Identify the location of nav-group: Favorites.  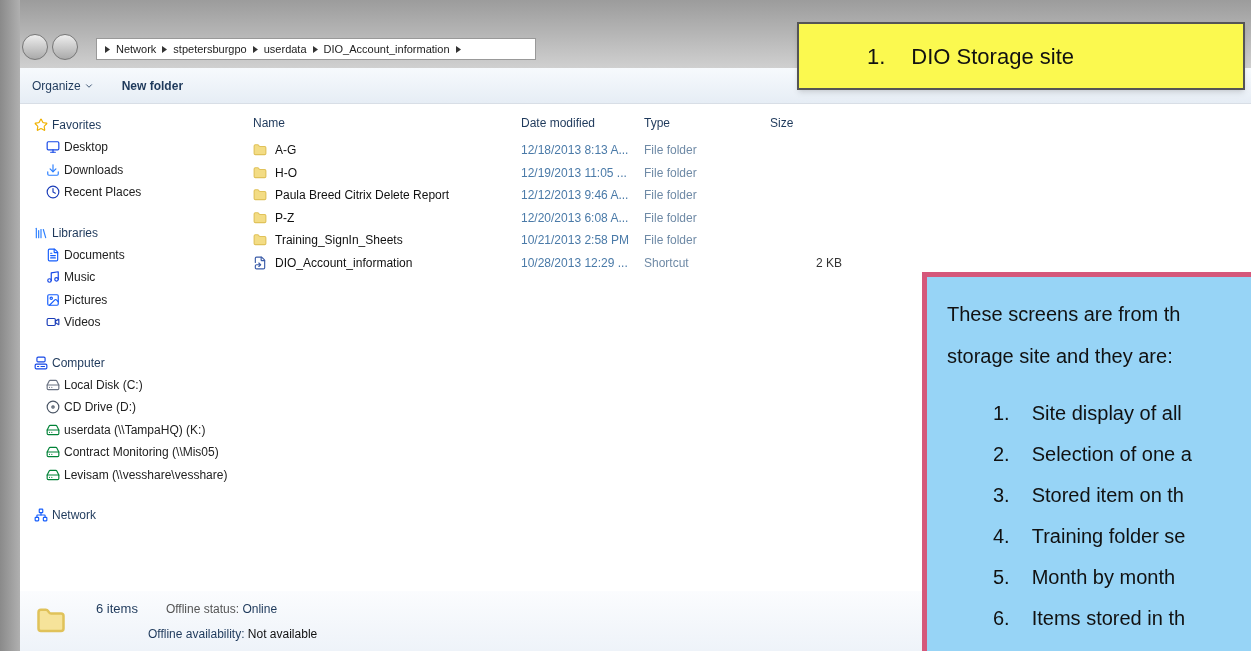
(142, 125).